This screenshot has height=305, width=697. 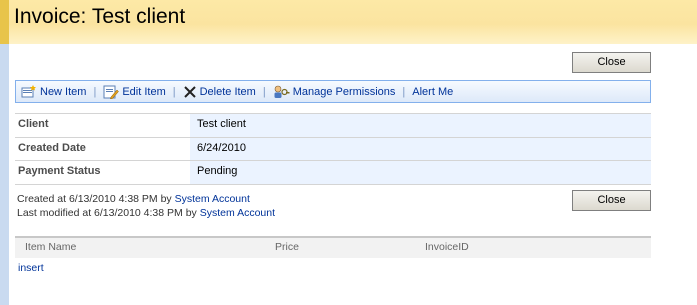 What do you see at coordinates (94, 199) in the screenshot?
I see `created-text: Created at 6/13/2010 4:38 PM by` at bounding box center [94, 199].